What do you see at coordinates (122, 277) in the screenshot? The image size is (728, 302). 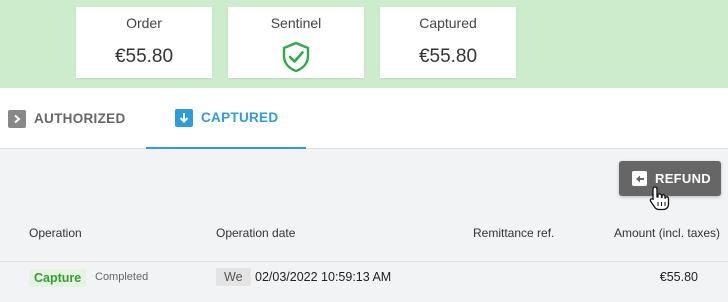 I see `operation-status: Completed` at bounding box center [122, 277].